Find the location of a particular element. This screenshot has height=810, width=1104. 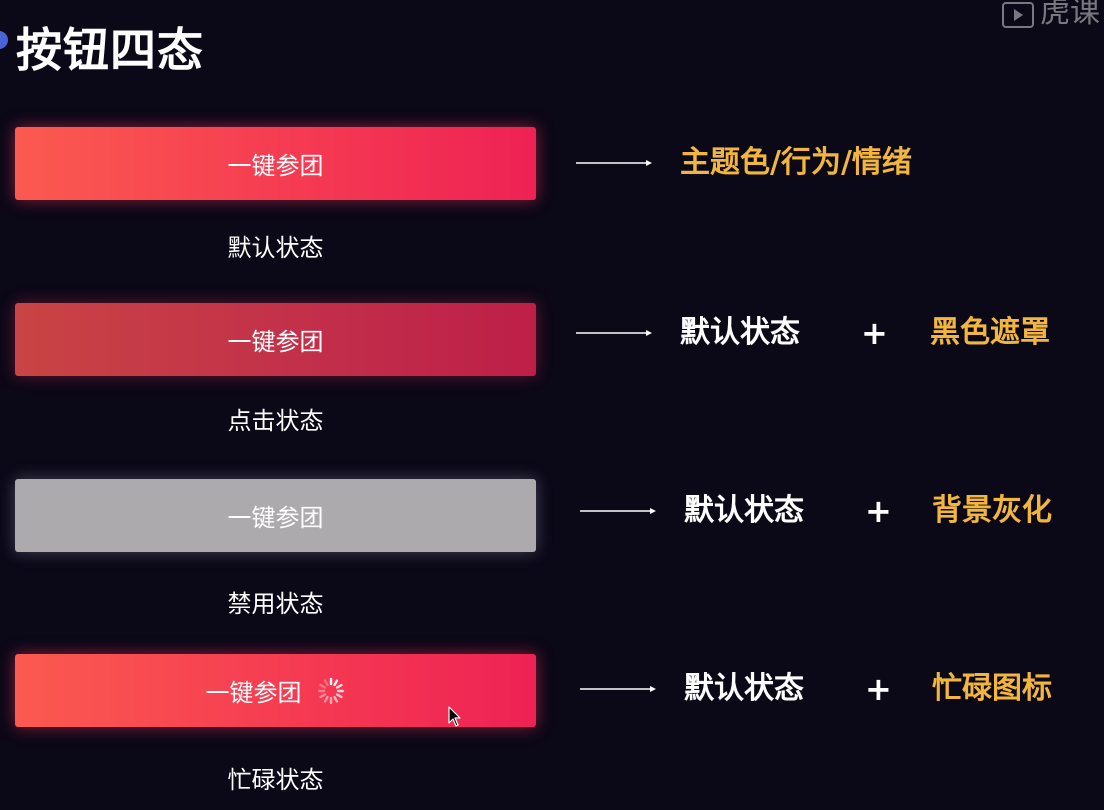

pressed-state-button: 一键参团 is located at coordinates (275, 339).